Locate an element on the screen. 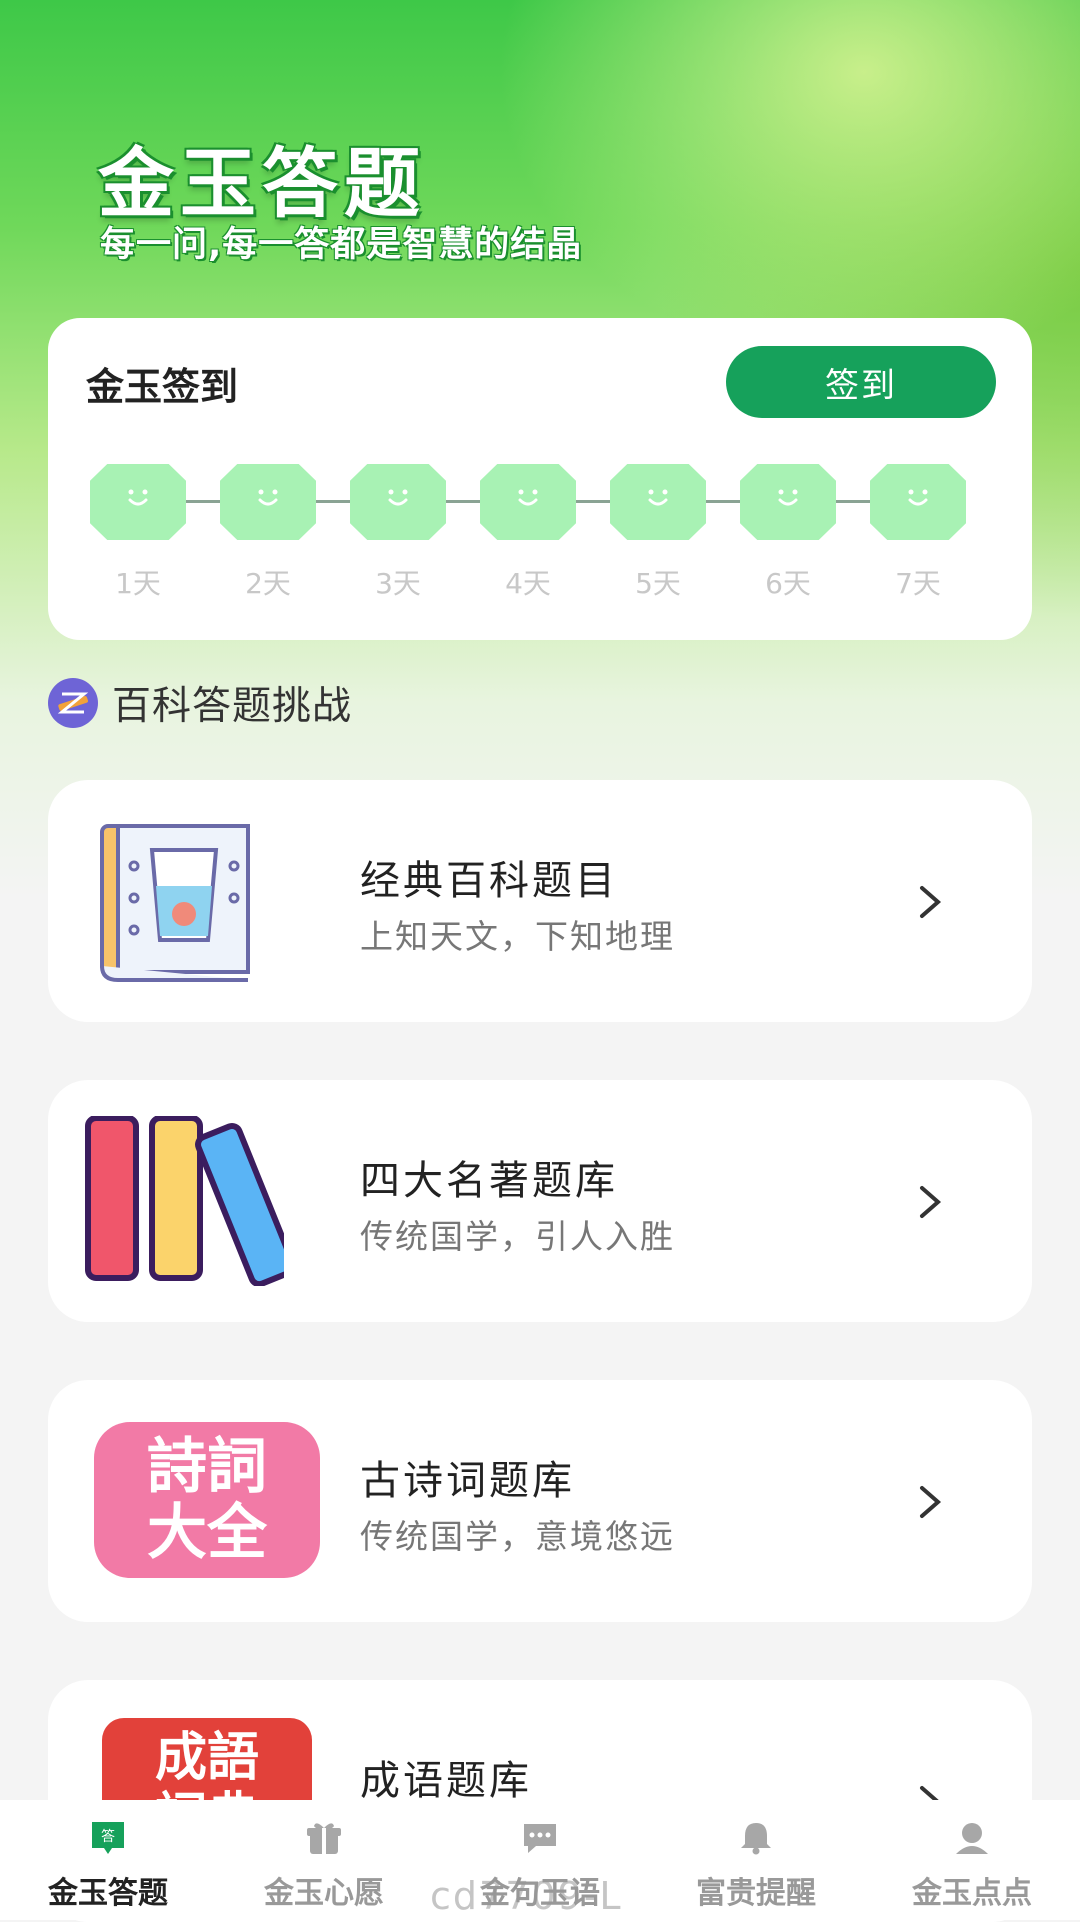 The width and height of the screenshot is (1080, 1922). quiz-title: 成语题库 is located at coordinates (446, 1781).